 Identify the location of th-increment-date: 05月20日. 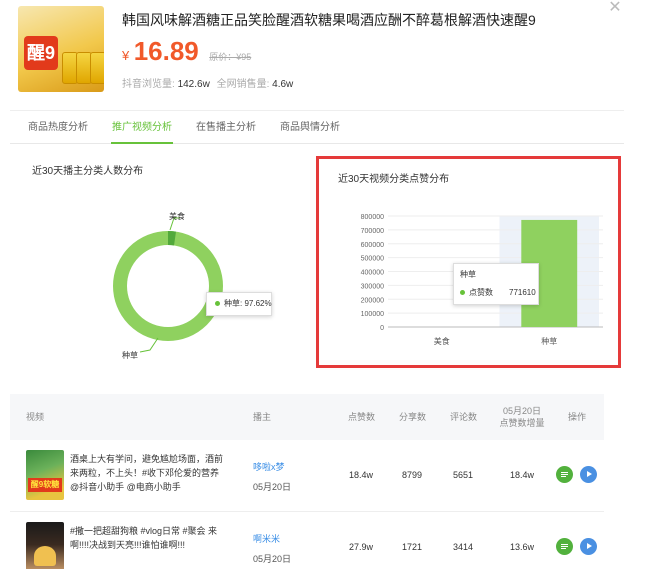
(522, 411).